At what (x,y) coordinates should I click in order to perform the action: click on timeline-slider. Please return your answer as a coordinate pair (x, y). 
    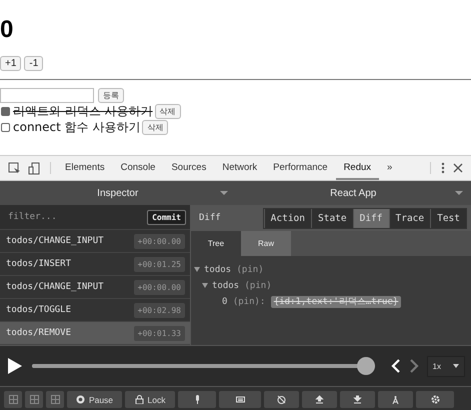
    Looking at the image, I should click on (203, 366).